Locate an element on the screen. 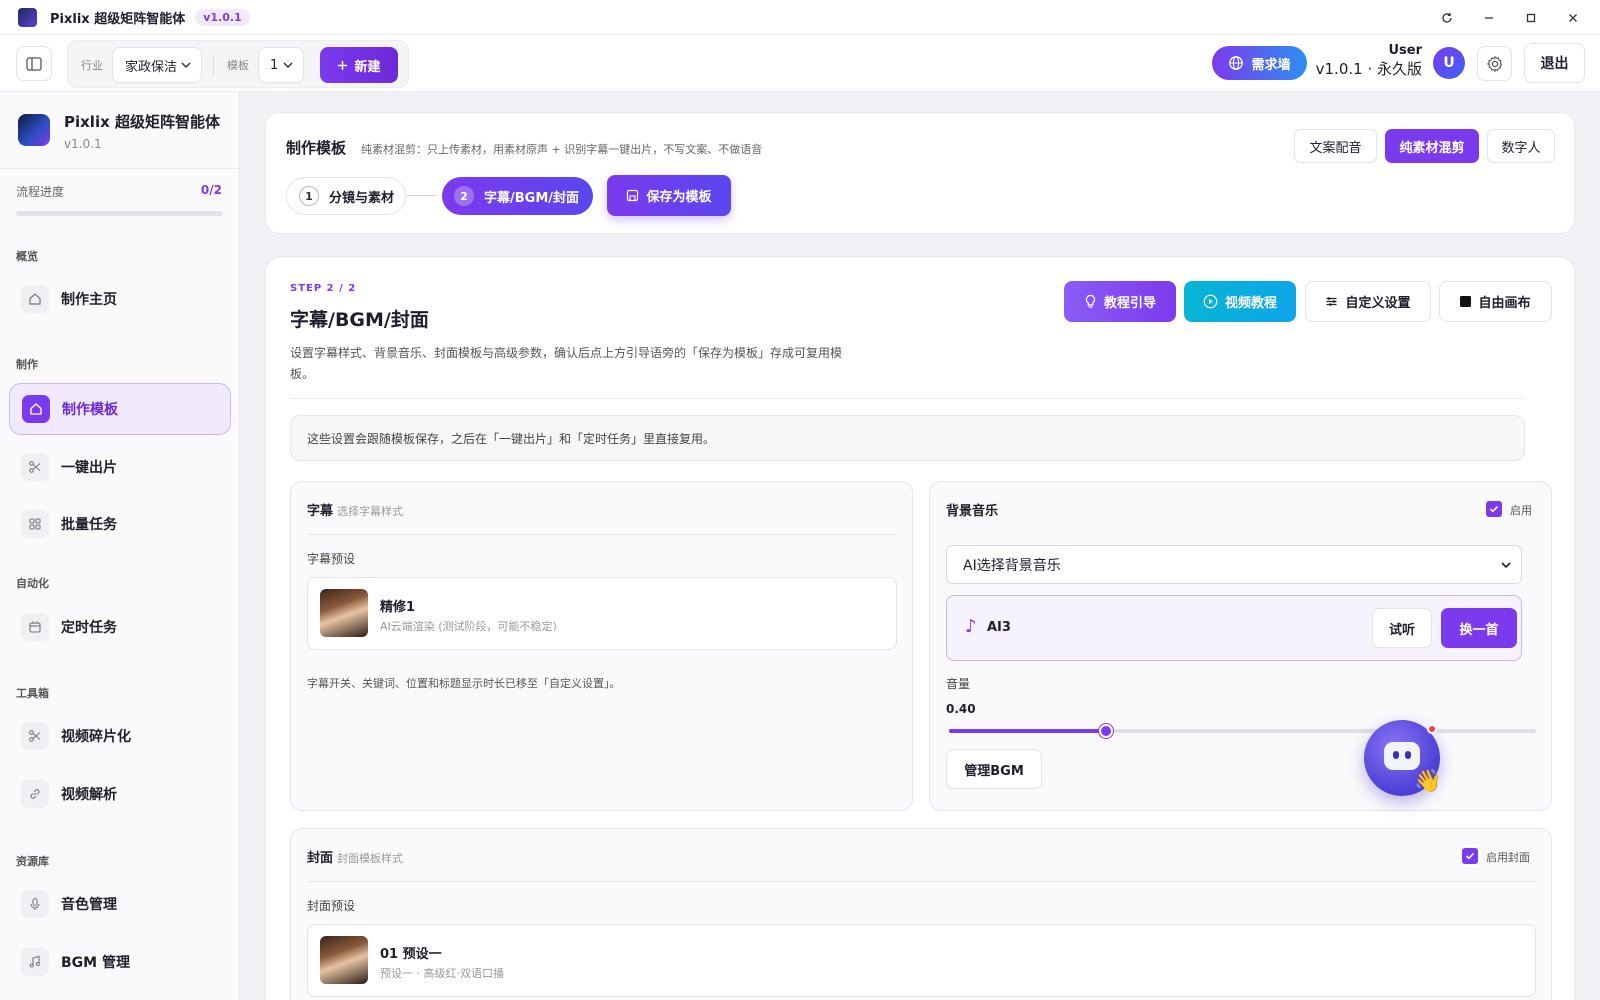 The image size is (1600, 1000). plus-icon is located at coordinates (342, 65).